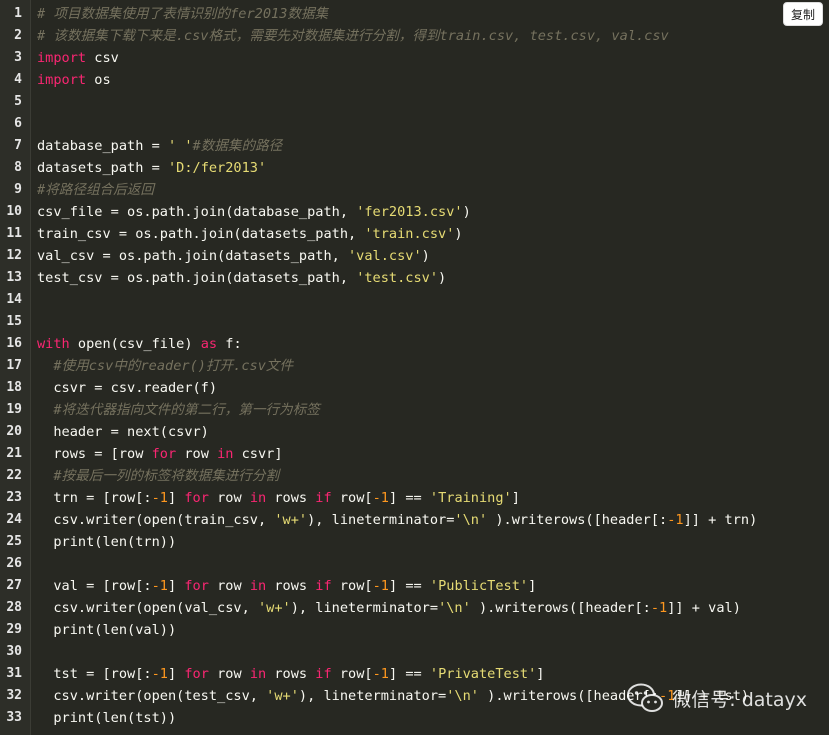 This screenshot has width=829, height=735. Describe the element at coordinates (397, 278) in the screenshot. I see `code-token: 'test.csv'` at that location.